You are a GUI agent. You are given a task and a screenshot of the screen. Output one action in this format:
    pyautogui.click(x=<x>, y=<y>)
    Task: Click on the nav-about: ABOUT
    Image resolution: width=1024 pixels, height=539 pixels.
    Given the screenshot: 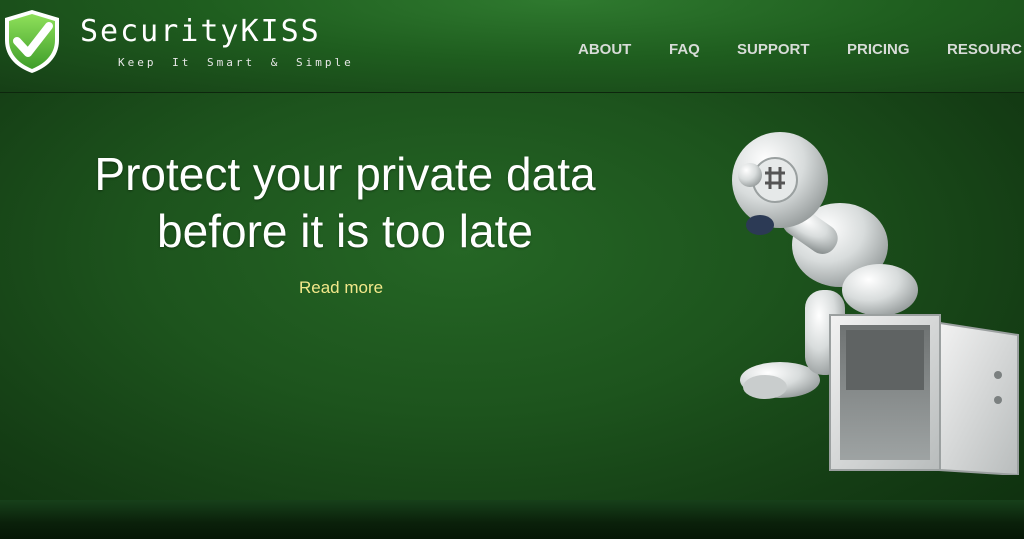 What is the action you would take?
    pyautogui.click(x=604, y=49)
    